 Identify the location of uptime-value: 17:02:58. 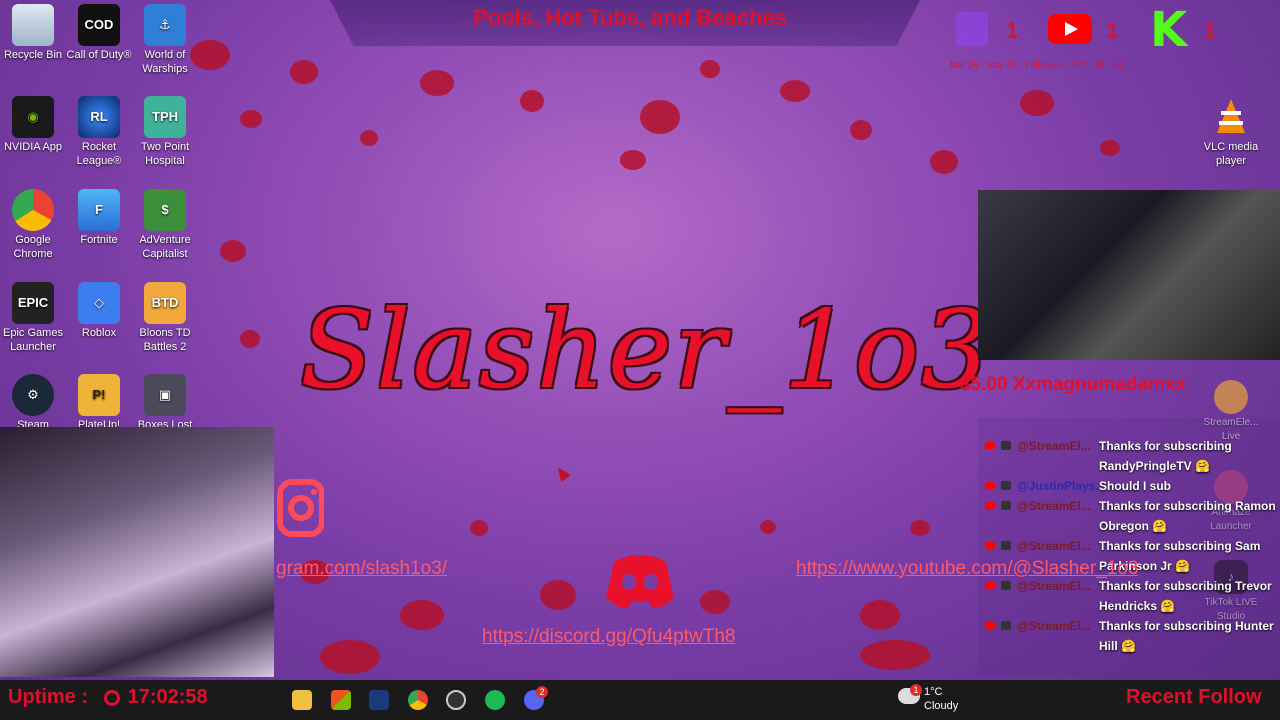
(167, 697).